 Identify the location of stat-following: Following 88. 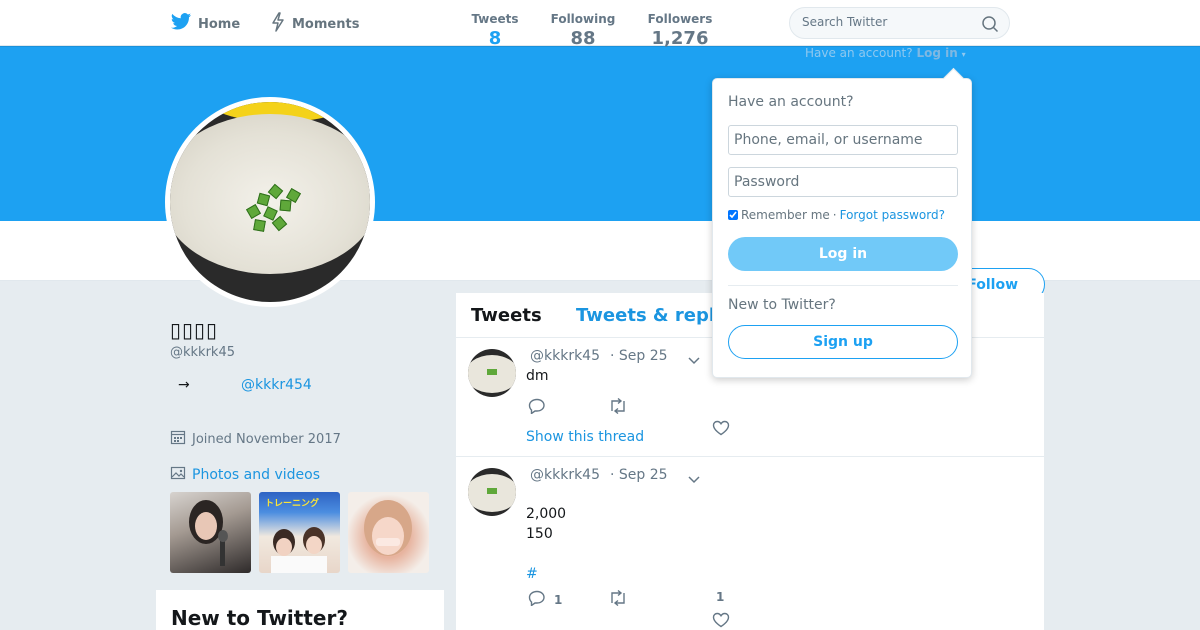
(583, 30).